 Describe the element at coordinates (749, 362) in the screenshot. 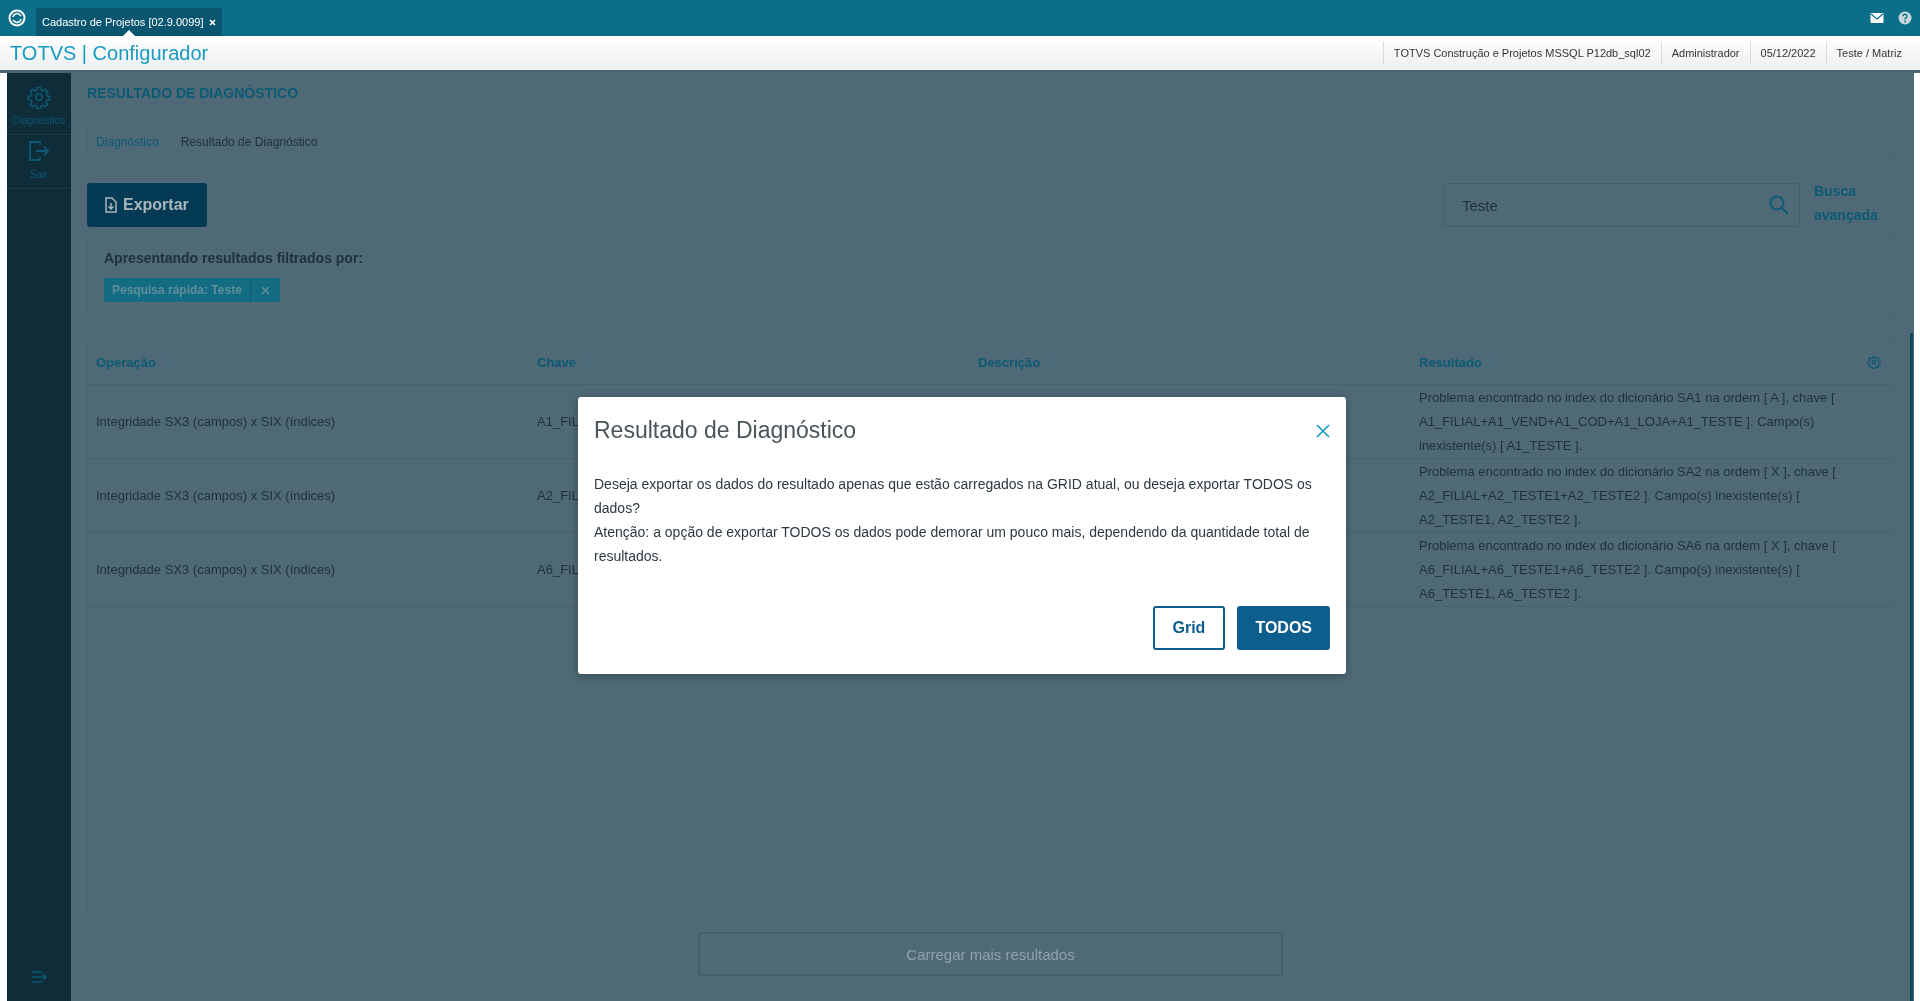

I see `column-header: Chave` at that location.